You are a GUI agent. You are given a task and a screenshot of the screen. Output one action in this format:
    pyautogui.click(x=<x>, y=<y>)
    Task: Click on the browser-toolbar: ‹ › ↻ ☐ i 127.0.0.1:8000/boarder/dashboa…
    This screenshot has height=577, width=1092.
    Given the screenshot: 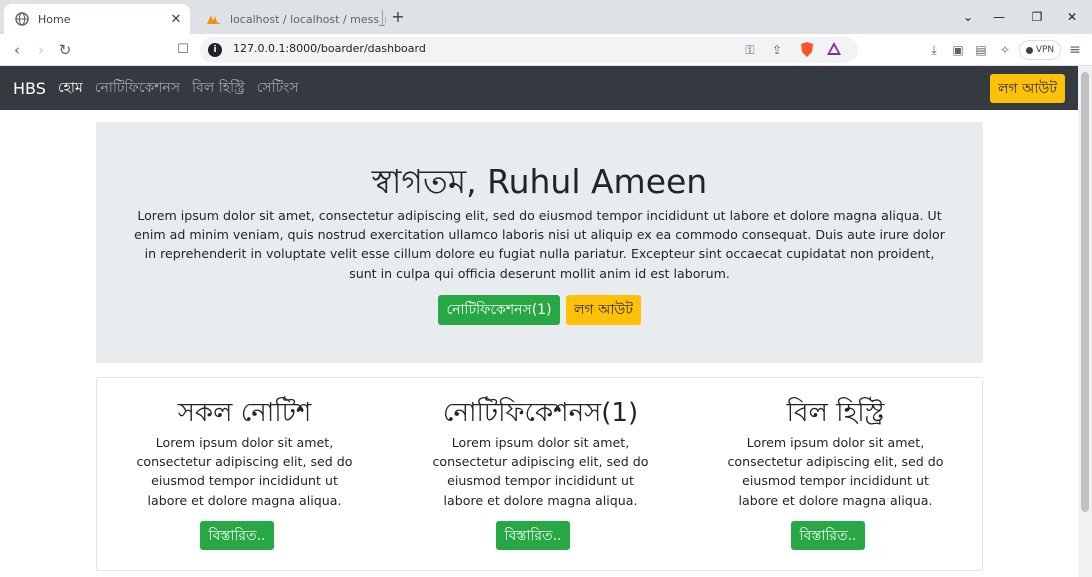 What is the action you would take?
    pyautogui.click(x=546, y=50)
    